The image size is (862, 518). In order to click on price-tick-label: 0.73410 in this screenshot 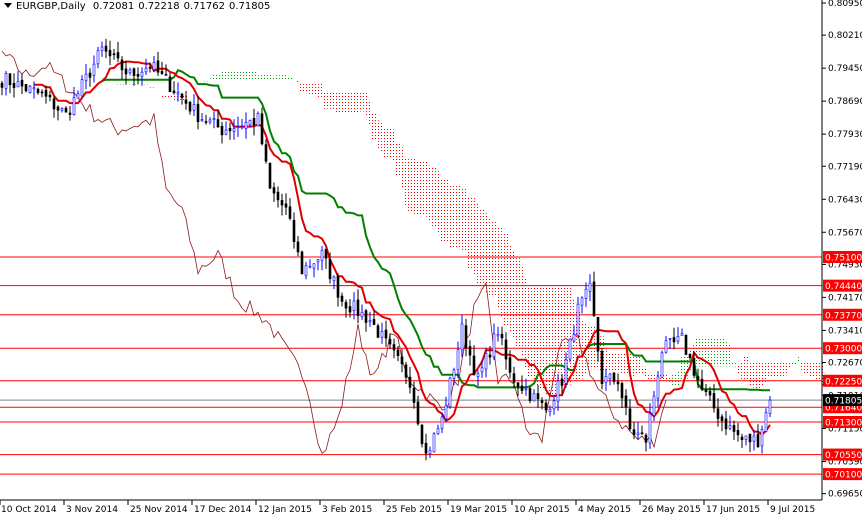, I will do `click(845, 331)`.